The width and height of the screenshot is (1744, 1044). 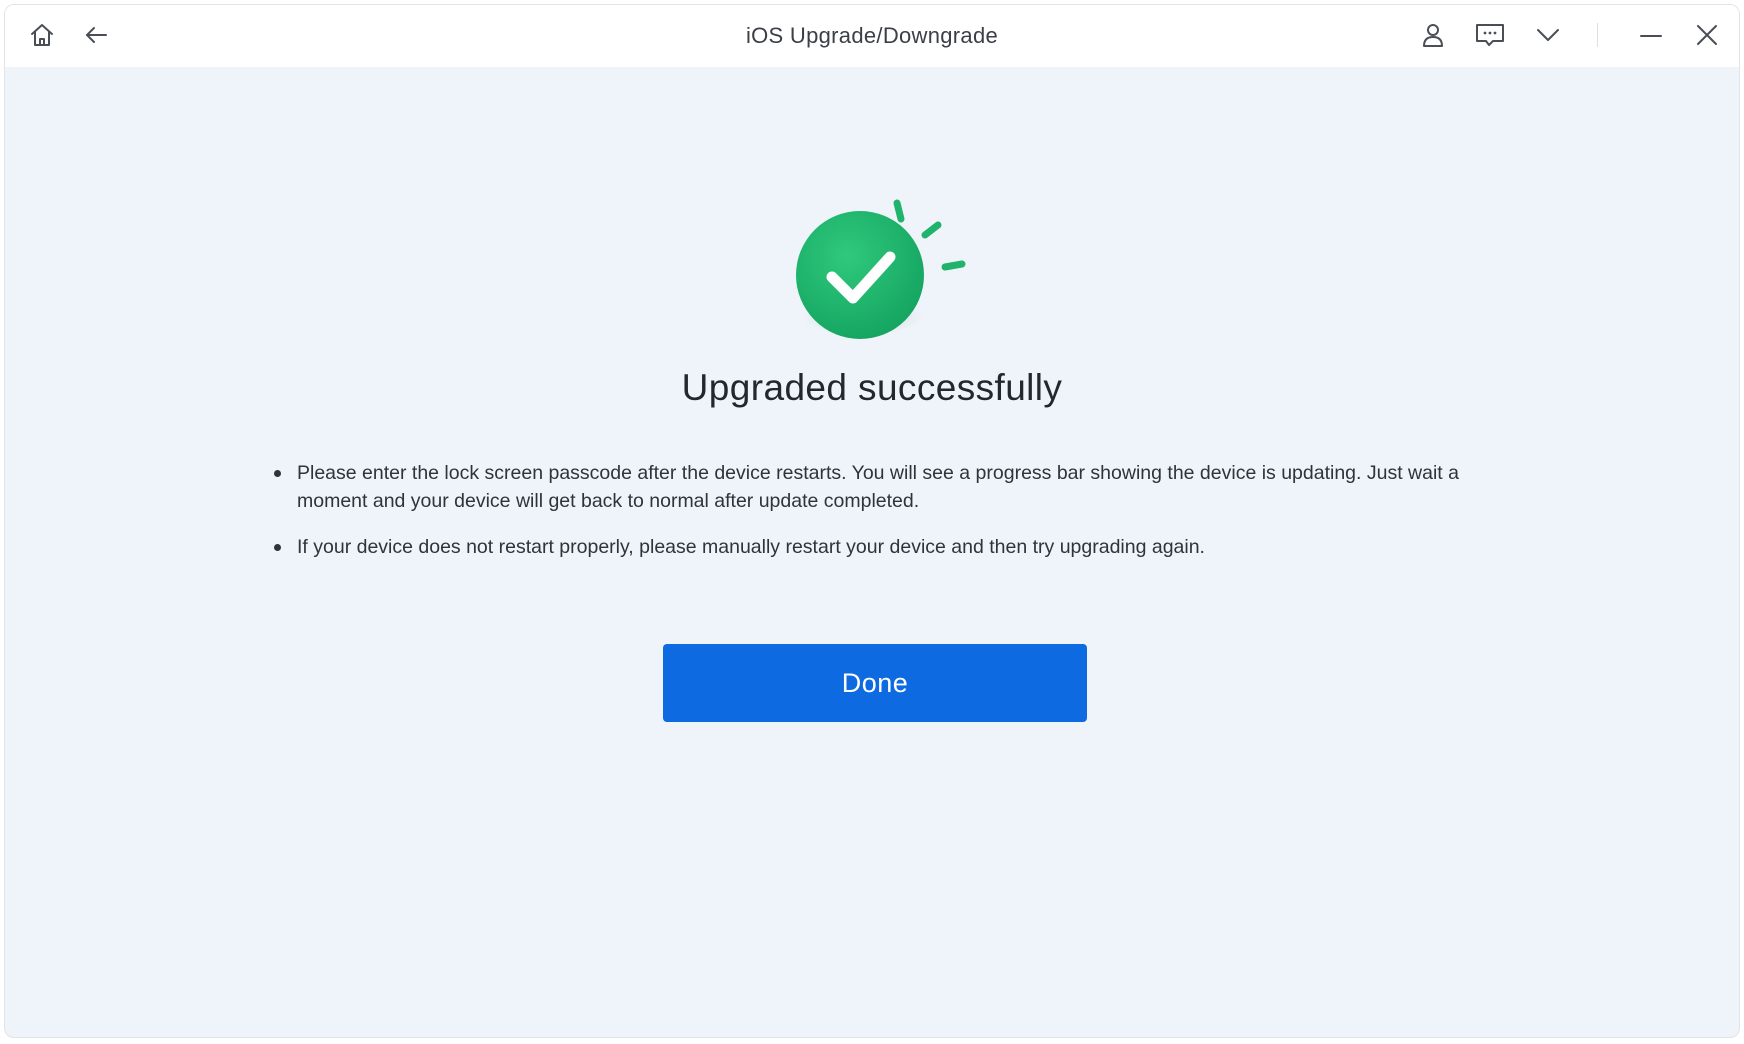 What do you see at coordinates (875, 683) in the screenshot?
I see `done-button: Done` at bounding box center [875, 683].